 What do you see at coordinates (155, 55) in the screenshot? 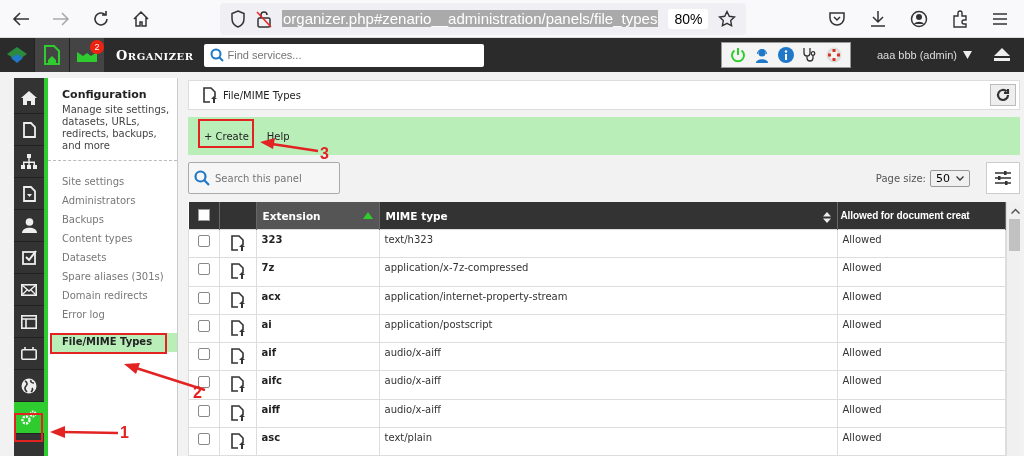
I see `app-title: ORGANIZER` at bounding box center [155, 55].